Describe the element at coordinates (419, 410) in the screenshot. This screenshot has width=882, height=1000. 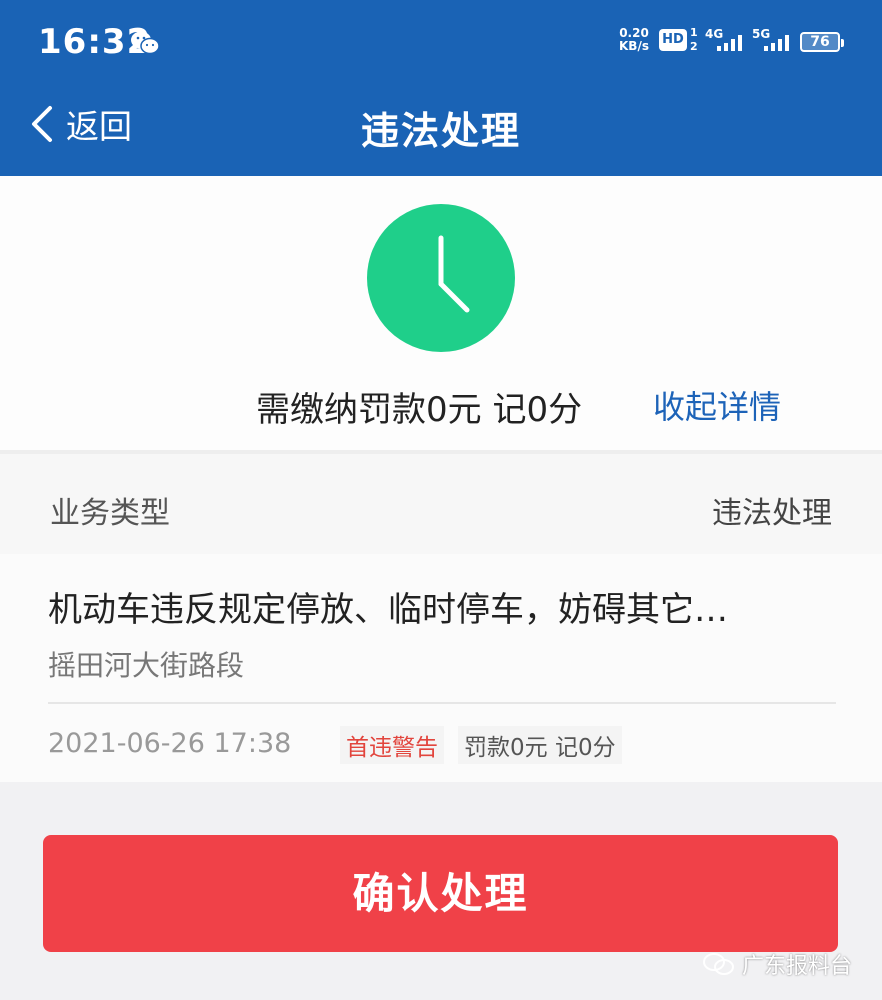
I see `fine-summary: 需缴纳罚款0元 记0分` at that location.